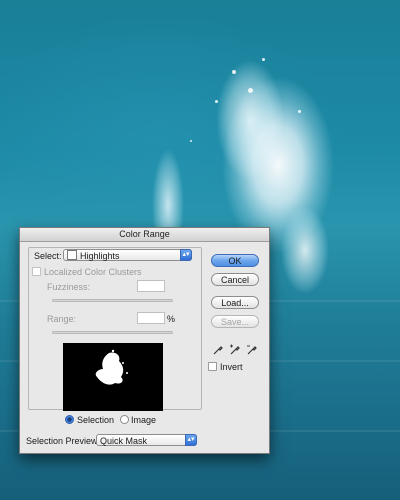  I want to click on range-unit: %, so click(171, 319).